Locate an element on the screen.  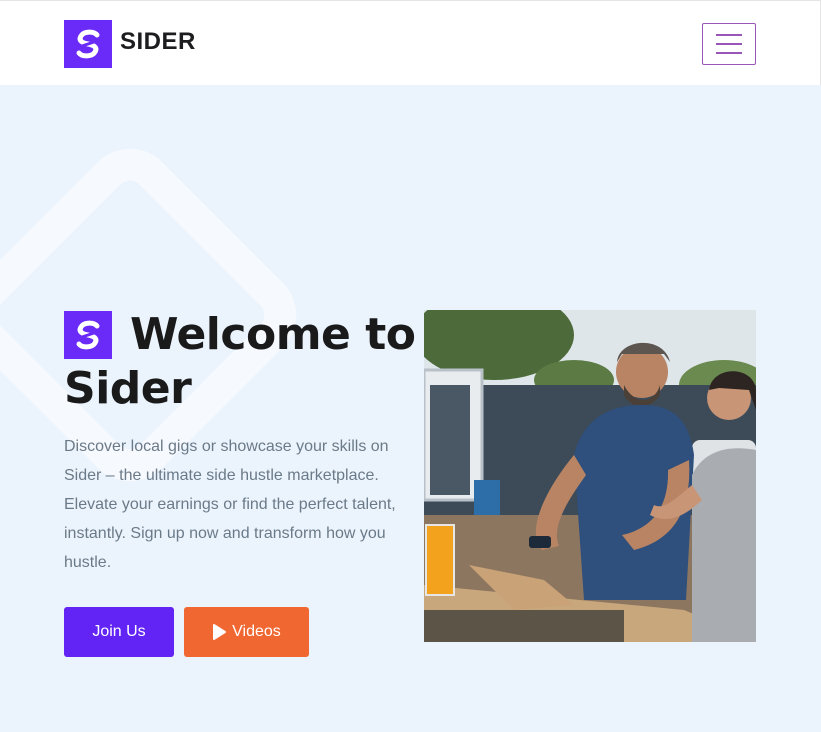
videos-button: Videos is located at coordinates (246, 632).